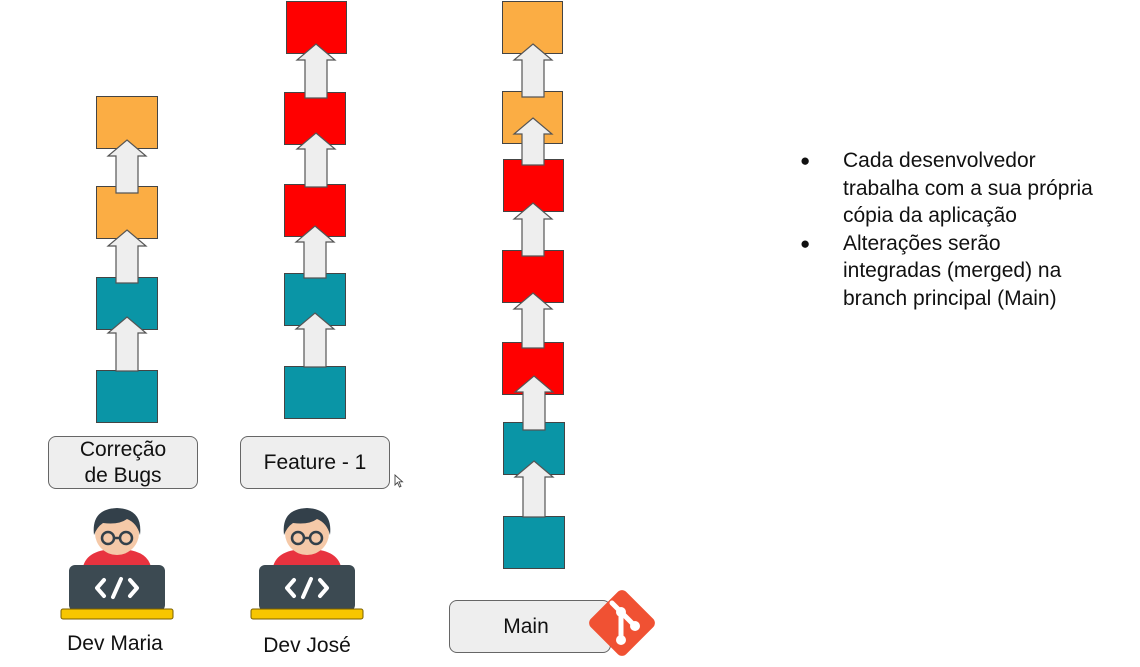 This screenshot has height=667, width=1140. Describe the element at coordinates (622, 623) in the screenshot. I see `git-logo-icon` at that location.